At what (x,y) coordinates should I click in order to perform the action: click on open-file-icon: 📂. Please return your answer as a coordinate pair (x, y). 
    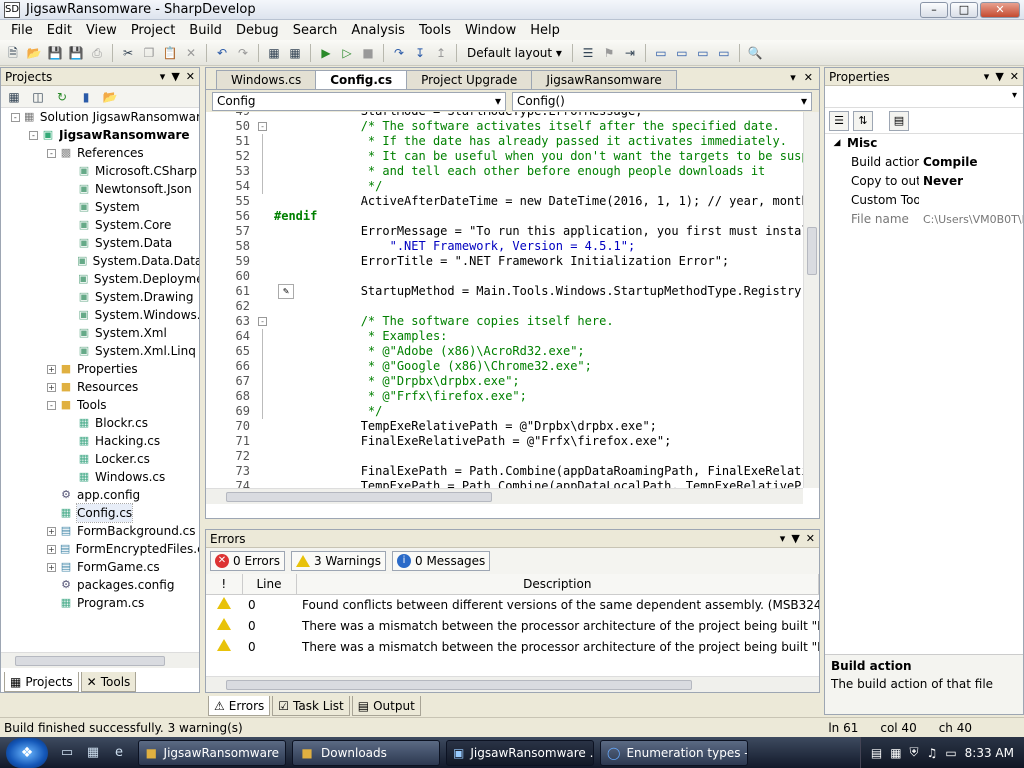
    Looking at the image, I should click on (34, 53).